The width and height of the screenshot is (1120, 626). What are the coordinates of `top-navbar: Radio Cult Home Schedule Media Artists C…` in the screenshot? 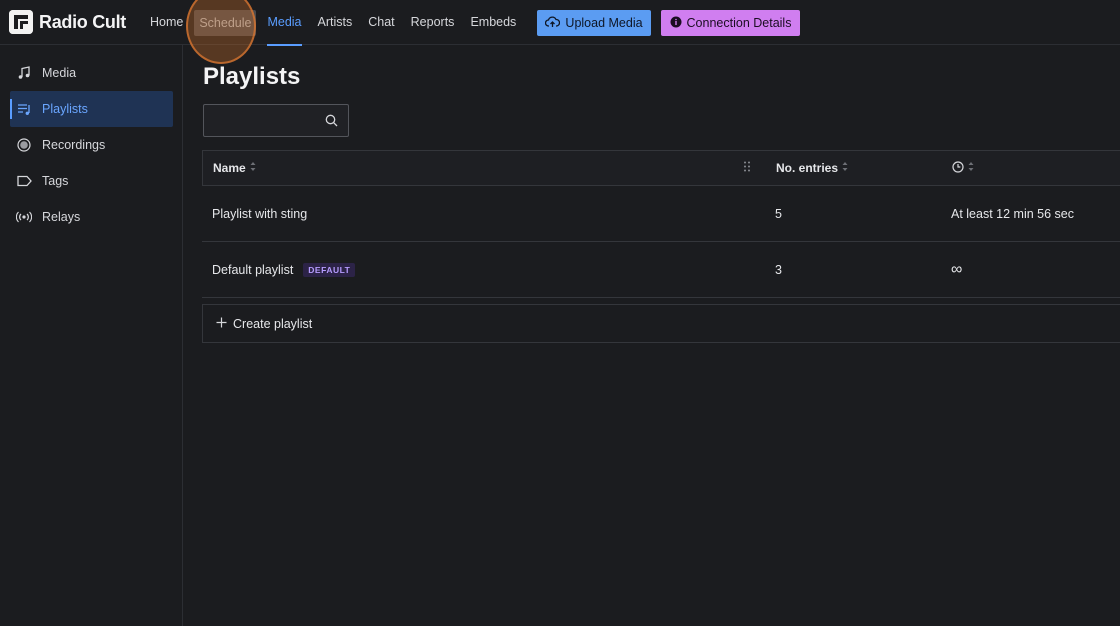 It's located at (560, 32).